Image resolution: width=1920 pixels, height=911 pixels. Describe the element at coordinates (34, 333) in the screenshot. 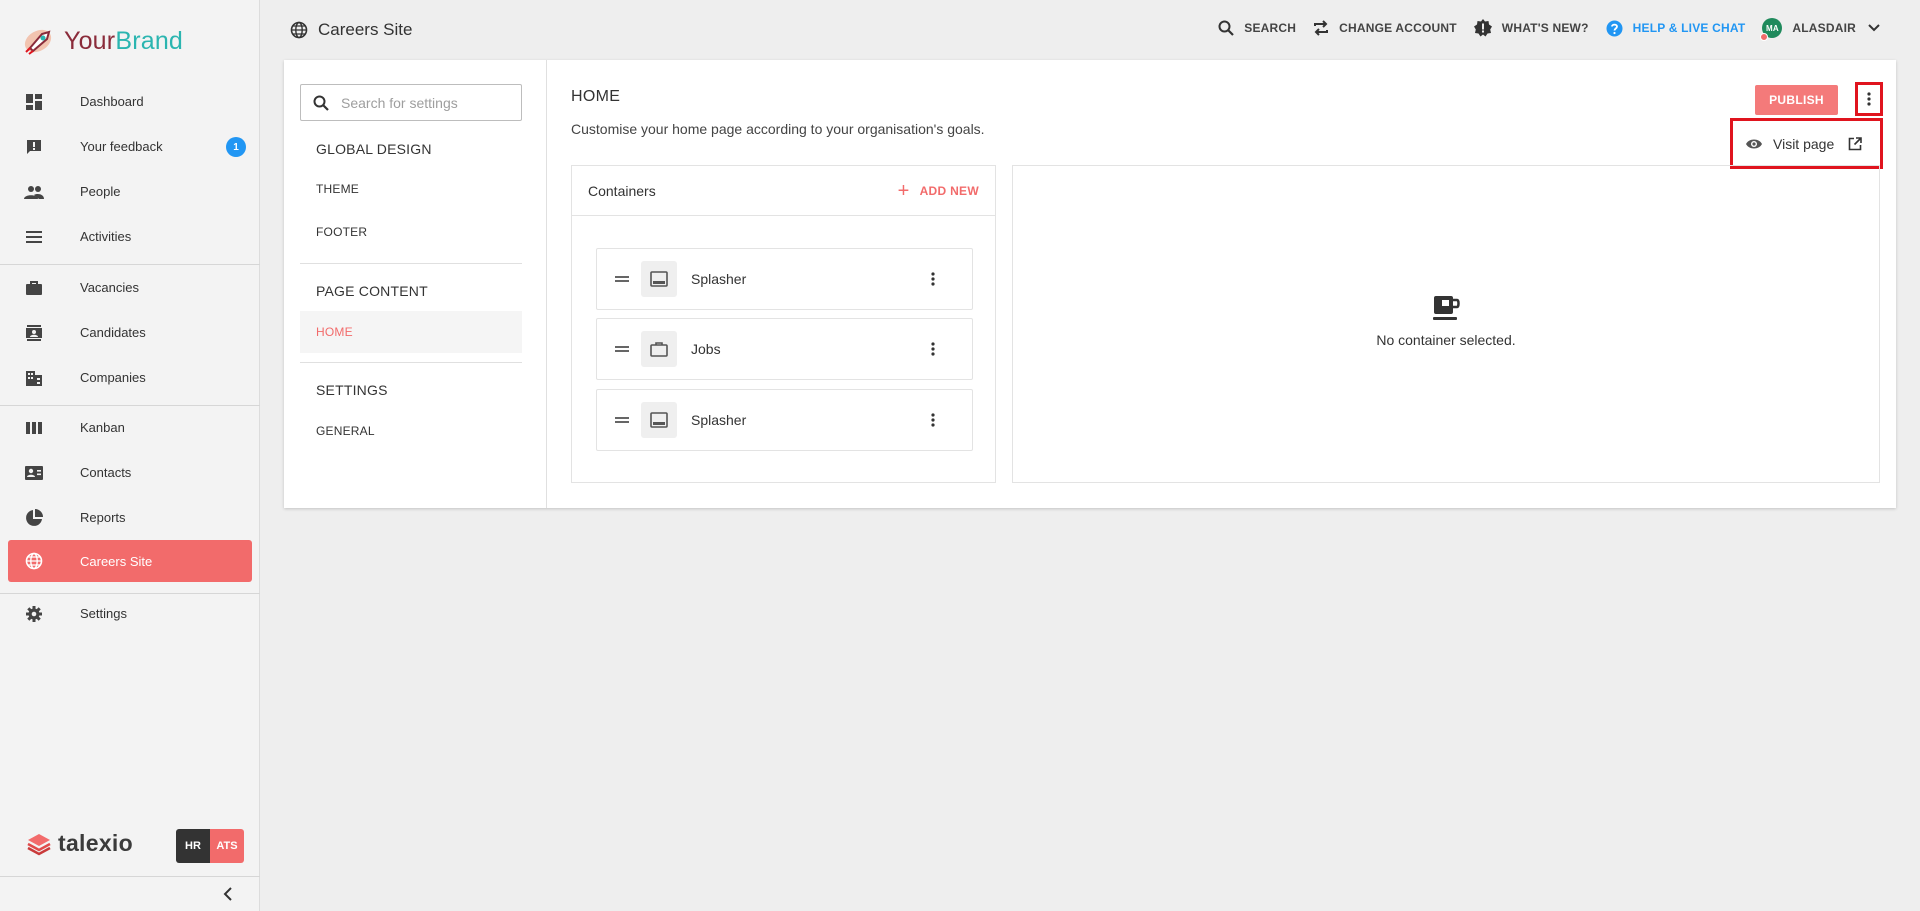

I see `candidates-icon` at that location.